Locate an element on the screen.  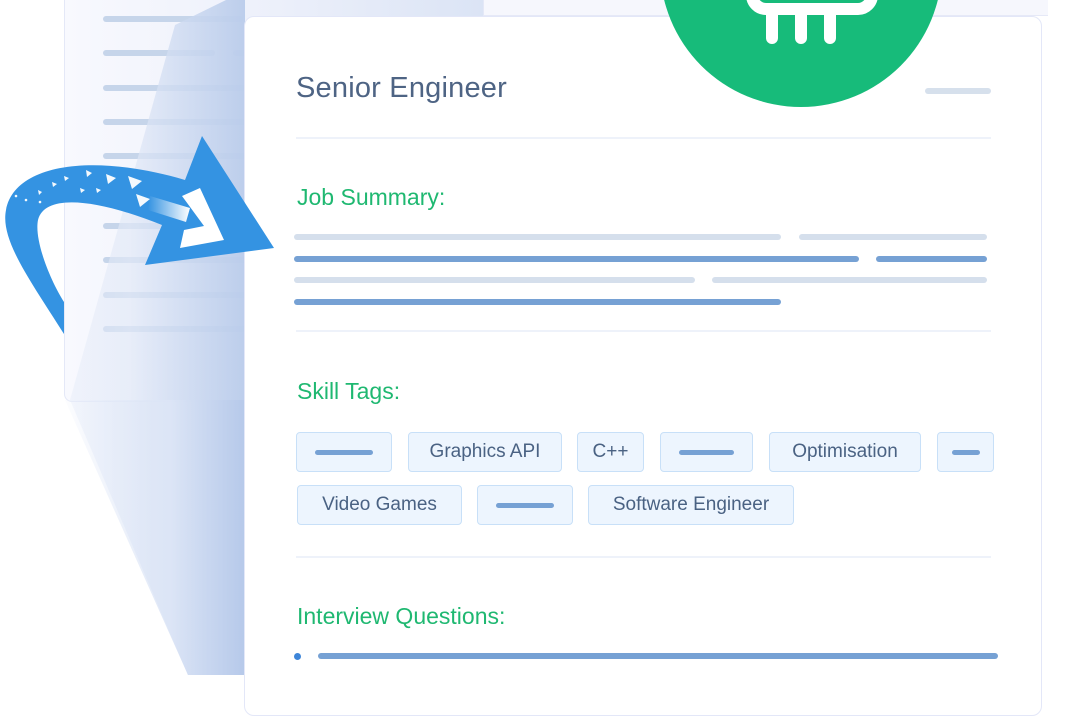
skill-tag: Video Games is located at coordinates (379, 505).